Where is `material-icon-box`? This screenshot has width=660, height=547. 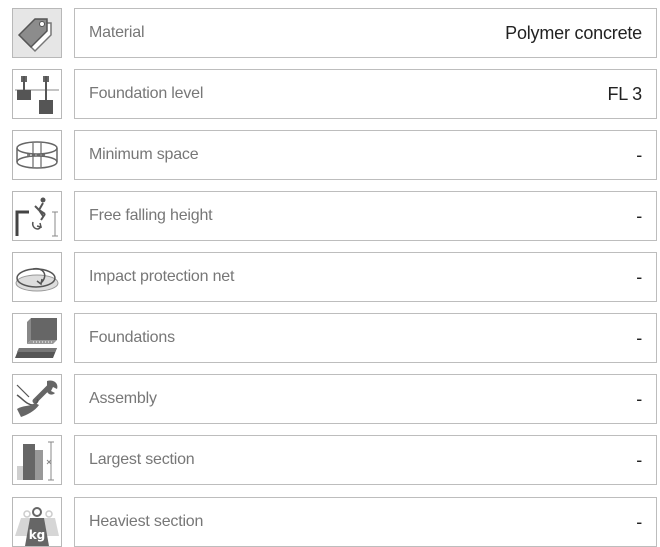 material-icon-box is located at coordinates (37, 33).